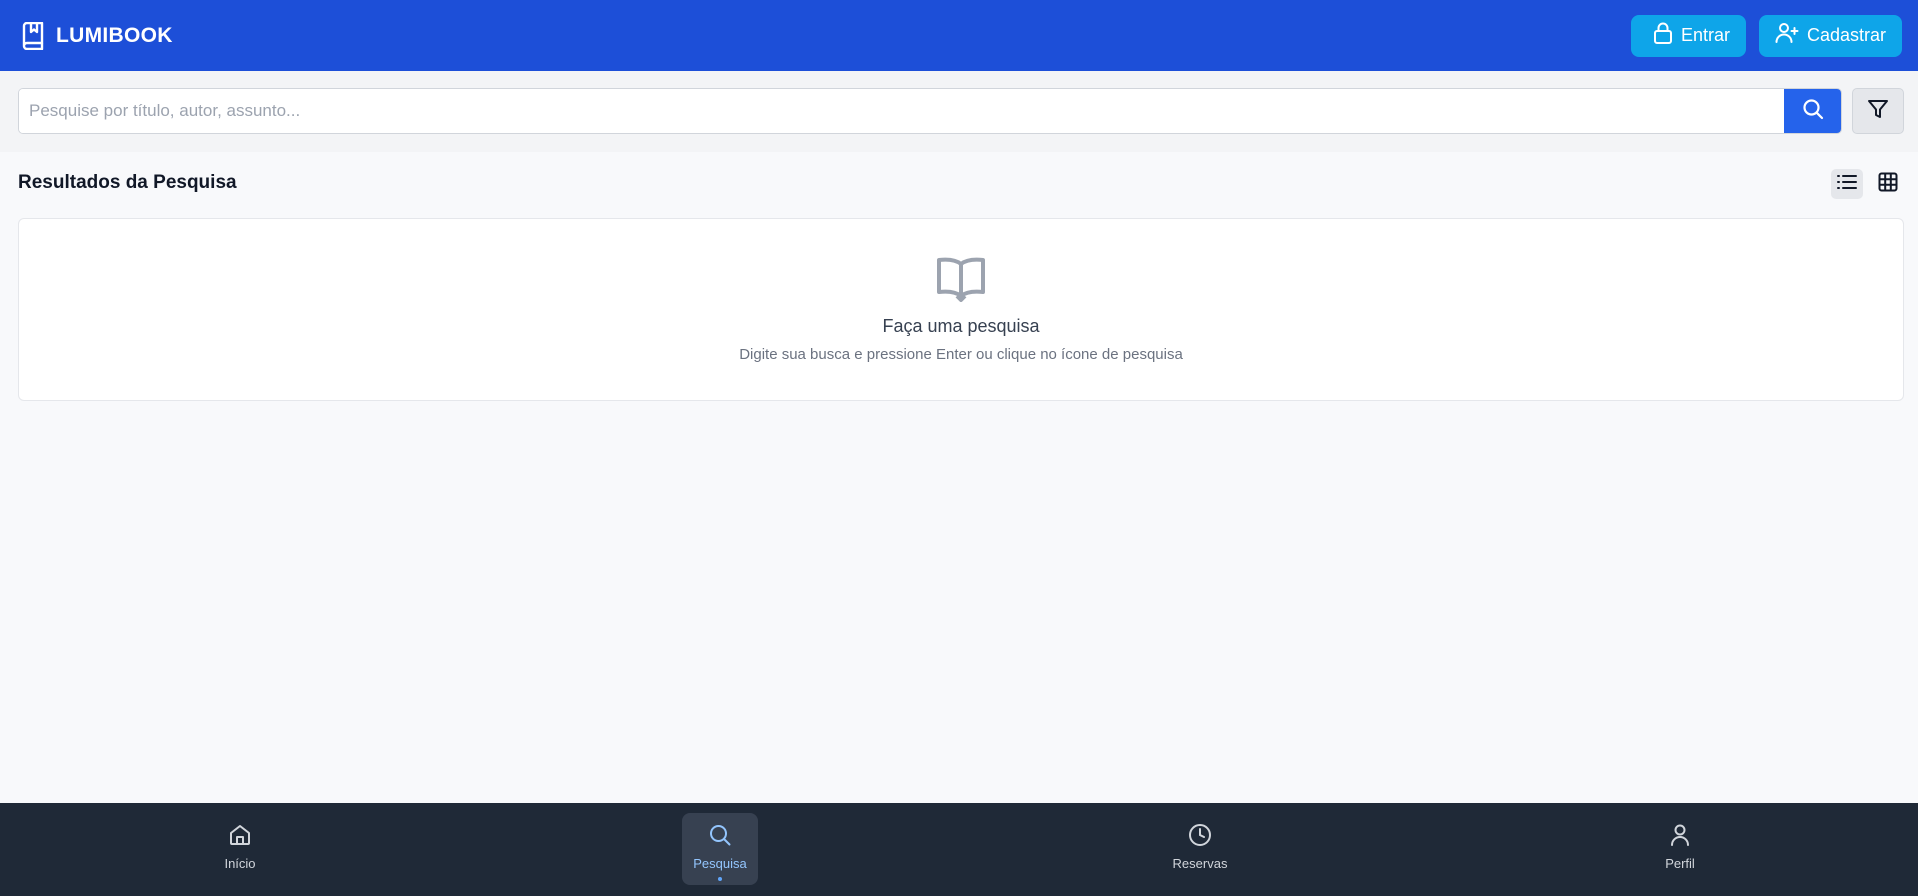  I want to click on user-plus-icon, so click(1787, 35).